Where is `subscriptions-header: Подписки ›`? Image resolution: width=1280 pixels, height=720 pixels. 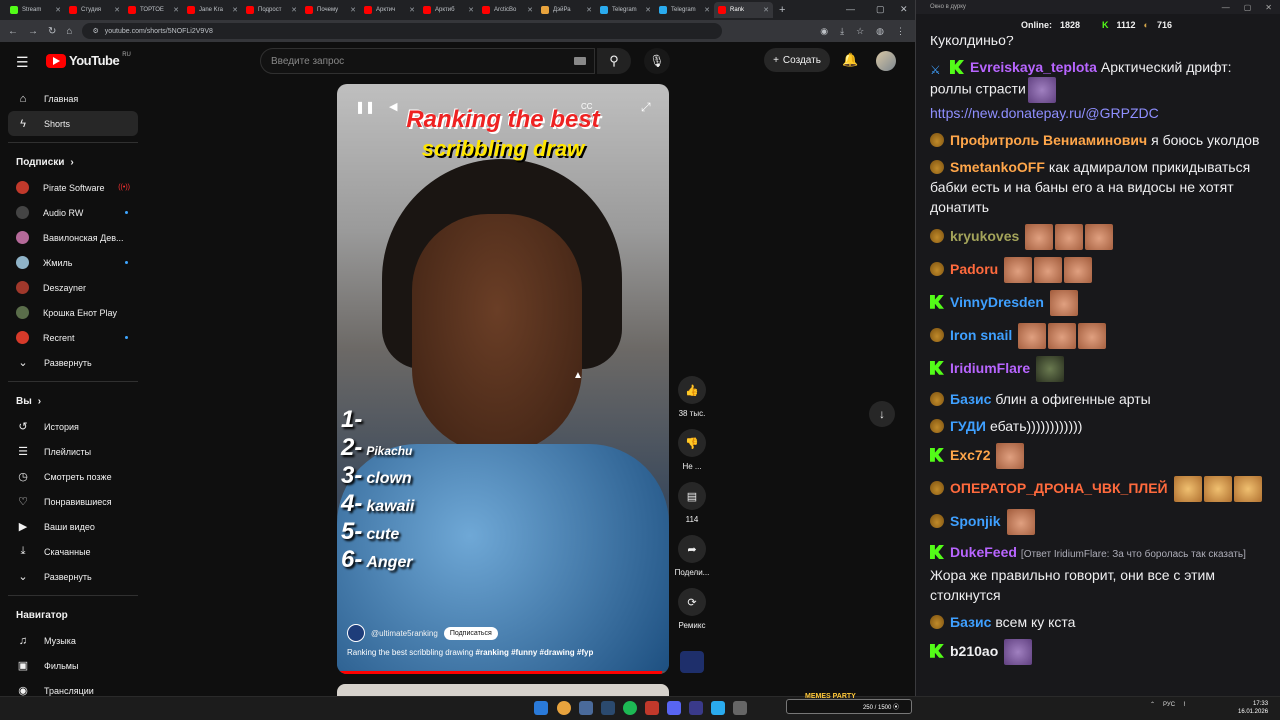
subscriptions-header: Подписки › is located at coordinates (73, 162).